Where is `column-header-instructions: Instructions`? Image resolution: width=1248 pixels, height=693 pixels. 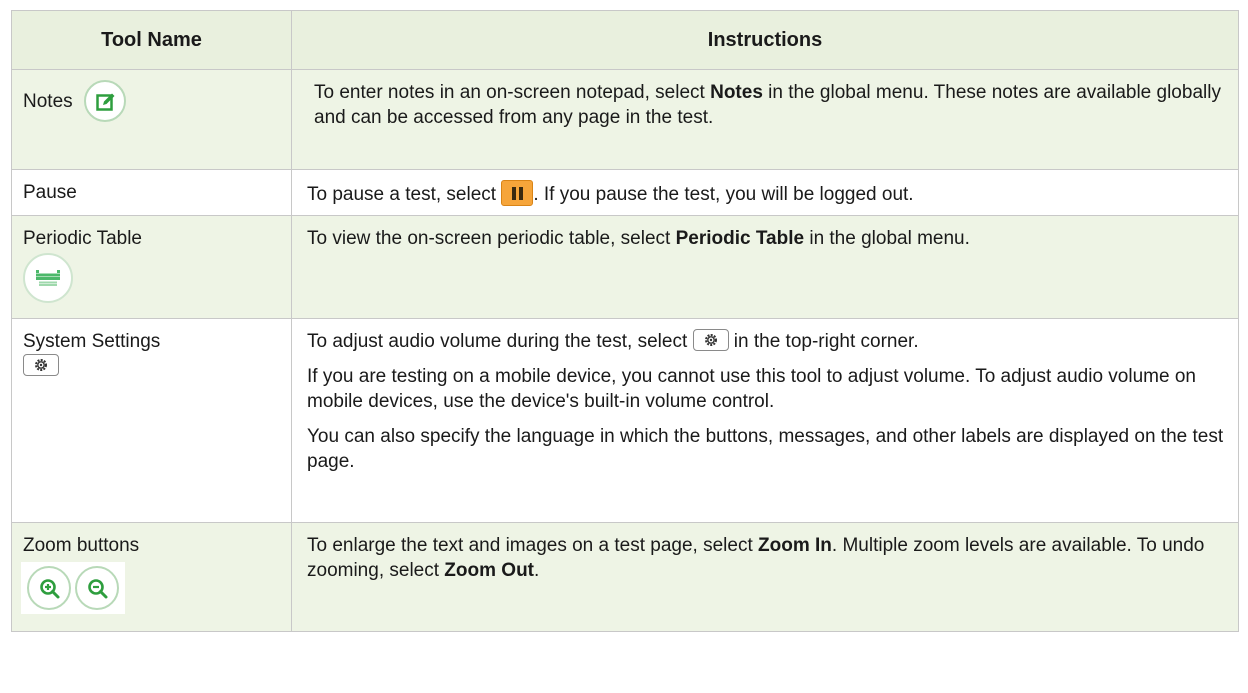
column-header-instructions: Instructions is located at coordinates (765, 40).